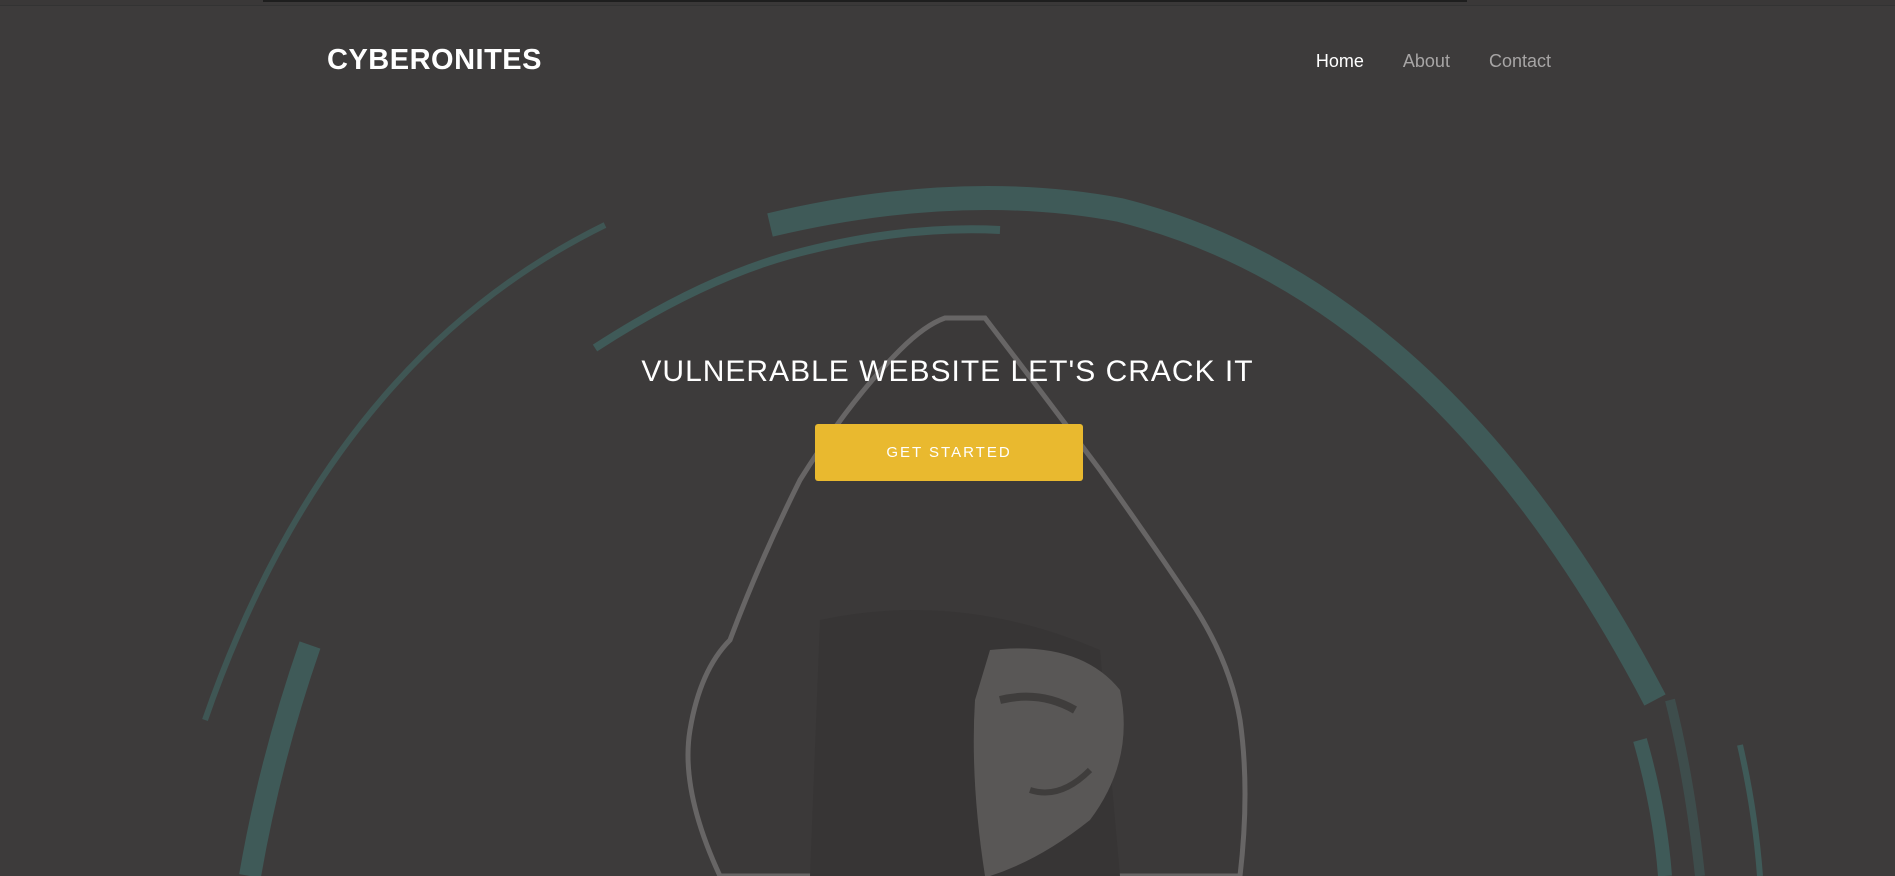 The image size is (1895, 876). I want to click on hero-title: VULNERABLE WEBSITE LET'S CRACK IT, so click(947, 371).